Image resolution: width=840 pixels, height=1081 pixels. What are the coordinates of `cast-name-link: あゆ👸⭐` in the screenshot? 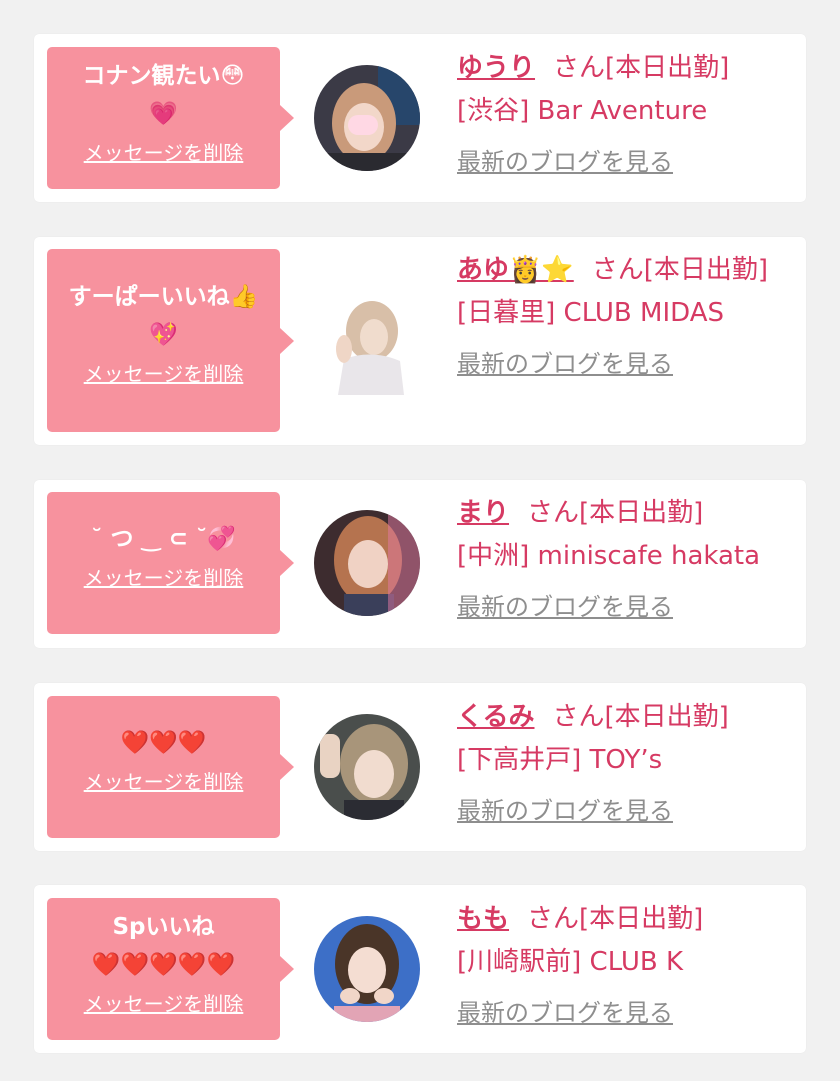 It's located at (515, 270).